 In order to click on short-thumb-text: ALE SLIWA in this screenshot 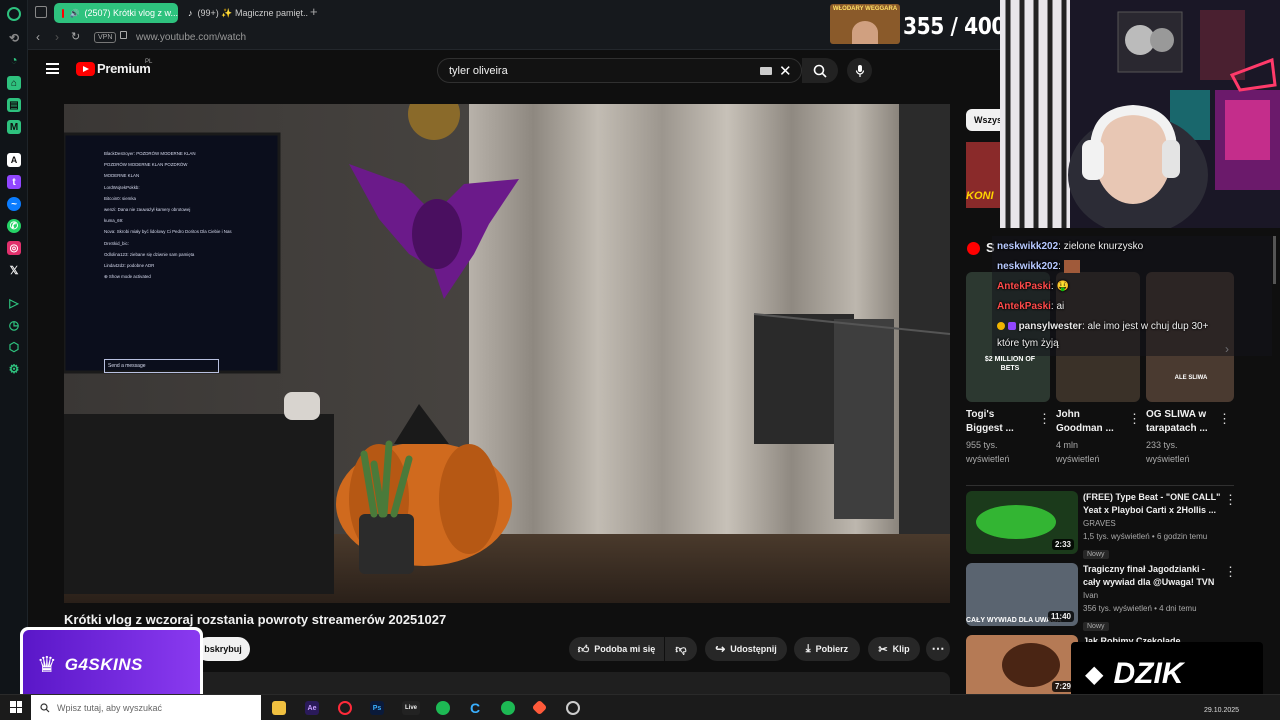, I will do `click(1191, 378)`.